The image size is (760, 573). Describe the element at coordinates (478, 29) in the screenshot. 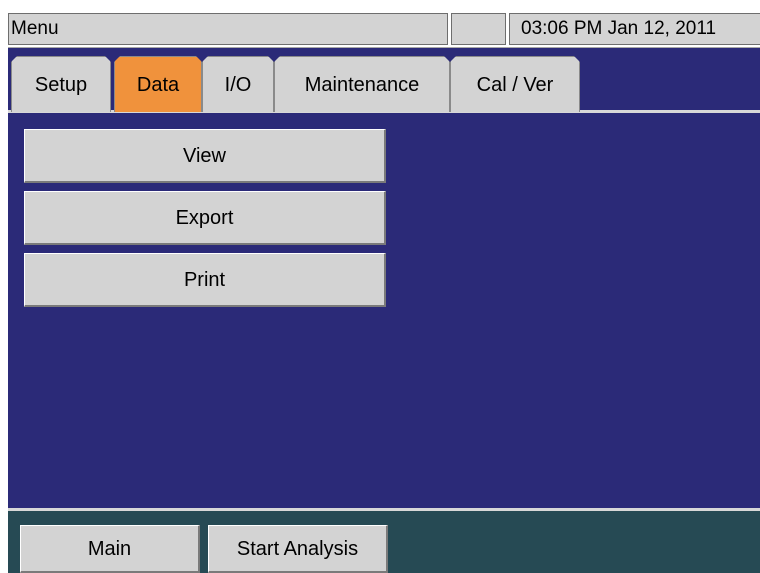

I see `status-field` at that location.